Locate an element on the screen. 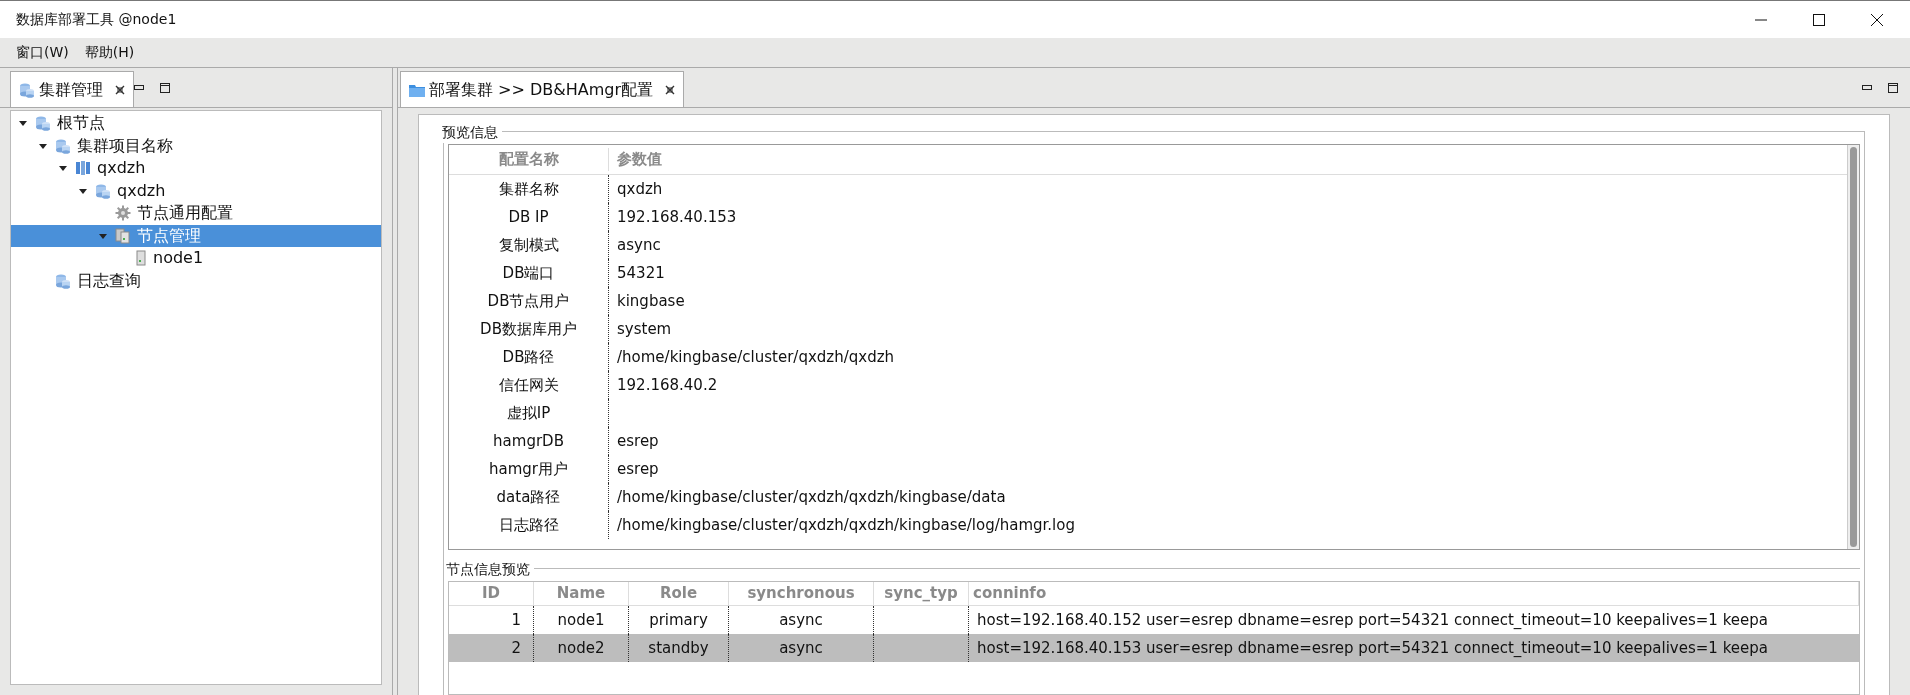 This screenshot has width=1910, height=695. tree-item: 节点通用配置 is located at coordinates (196, 213).